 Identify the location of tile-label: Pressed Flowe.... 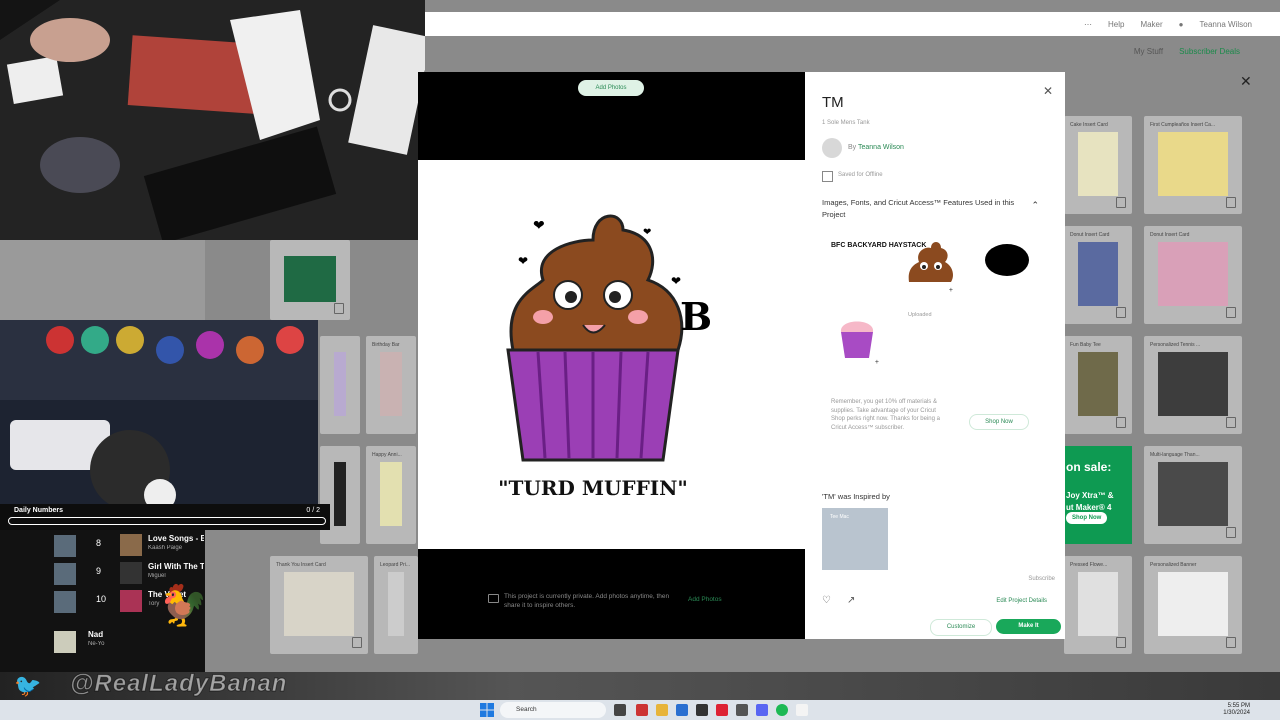
(1089, 565).